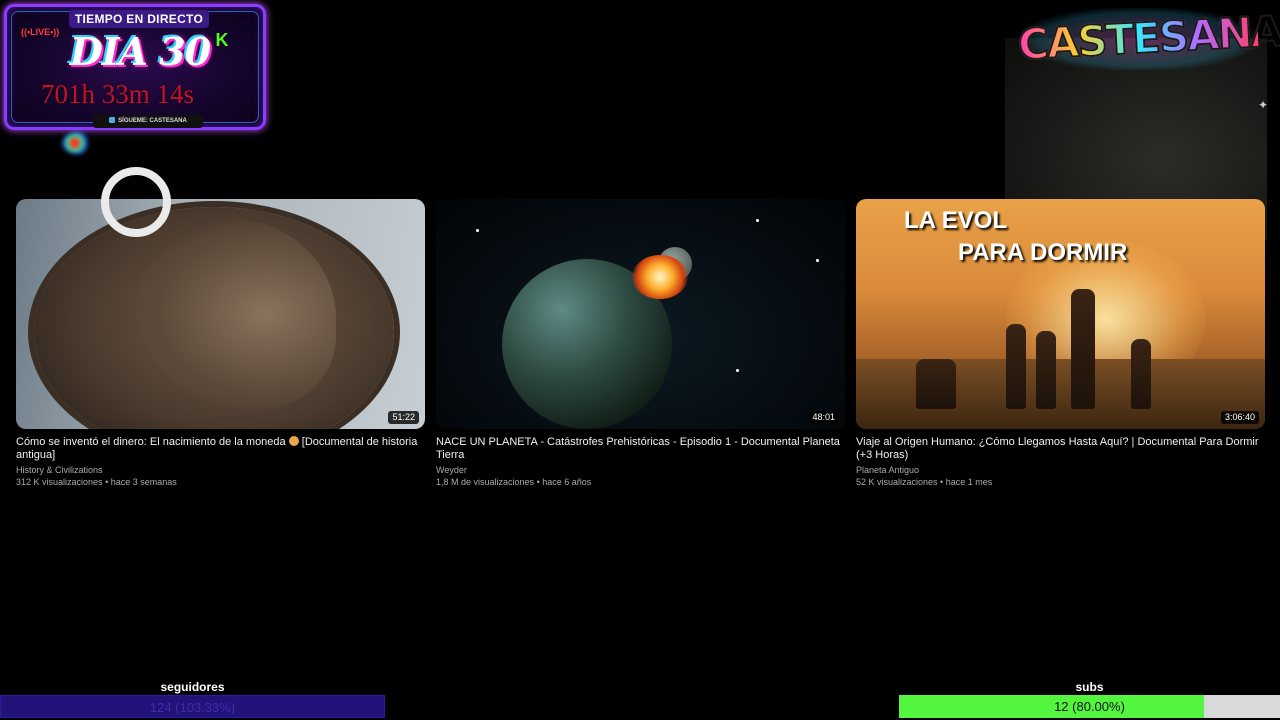 The image size is (1280, 720). I want to click on coin-emoji-icon, so click(293, 441).